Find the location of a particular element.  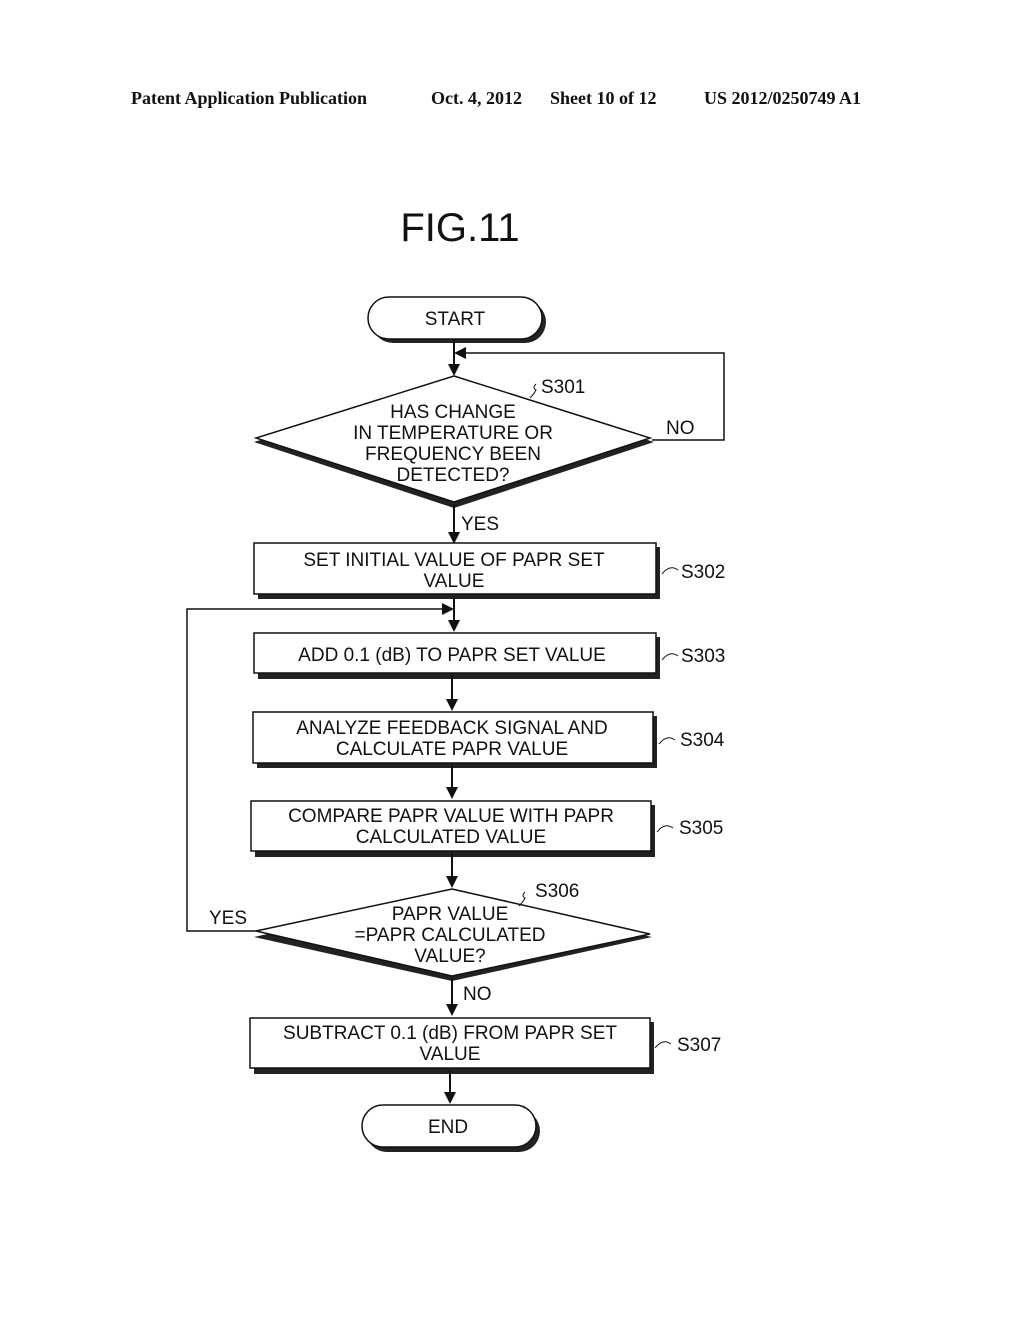

process-s302: SET INITIAL VALUE OF PAPR SET VALUE is located at coordinates (456, 570).